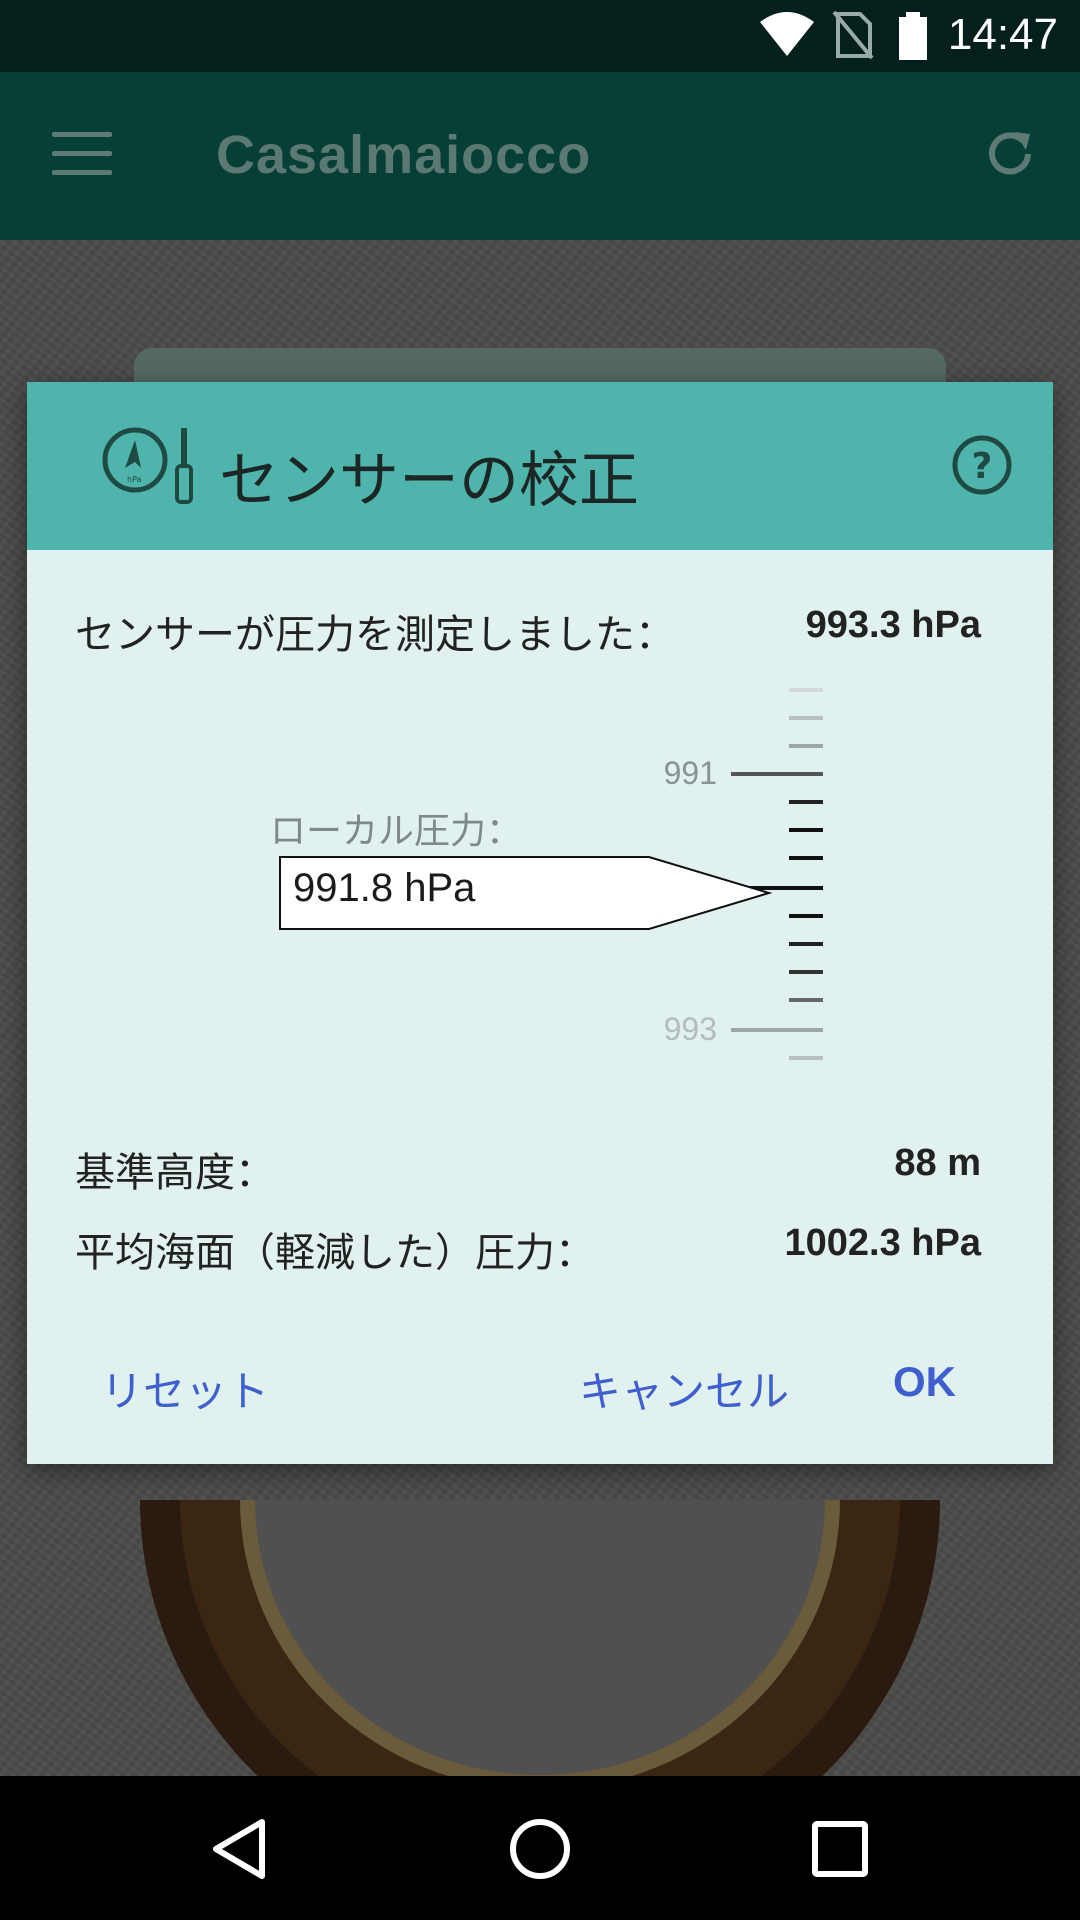 Image resolution: width=1080 pixels, height=1920 pixels. What do you see at coordinates (375, 635) in the screenshot?
I see `sensor-pressure-label: センサーが圧力を測定しました：` at bounding box center [375, 635].